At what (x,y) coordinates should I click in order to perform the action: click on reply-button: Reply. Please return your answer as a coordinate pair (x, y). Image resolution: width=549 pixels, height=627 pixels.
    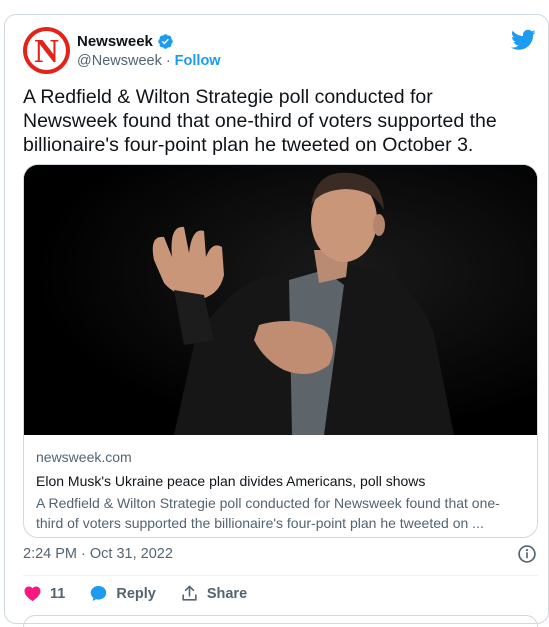
    Looking at the image, I should click on (122, 593).